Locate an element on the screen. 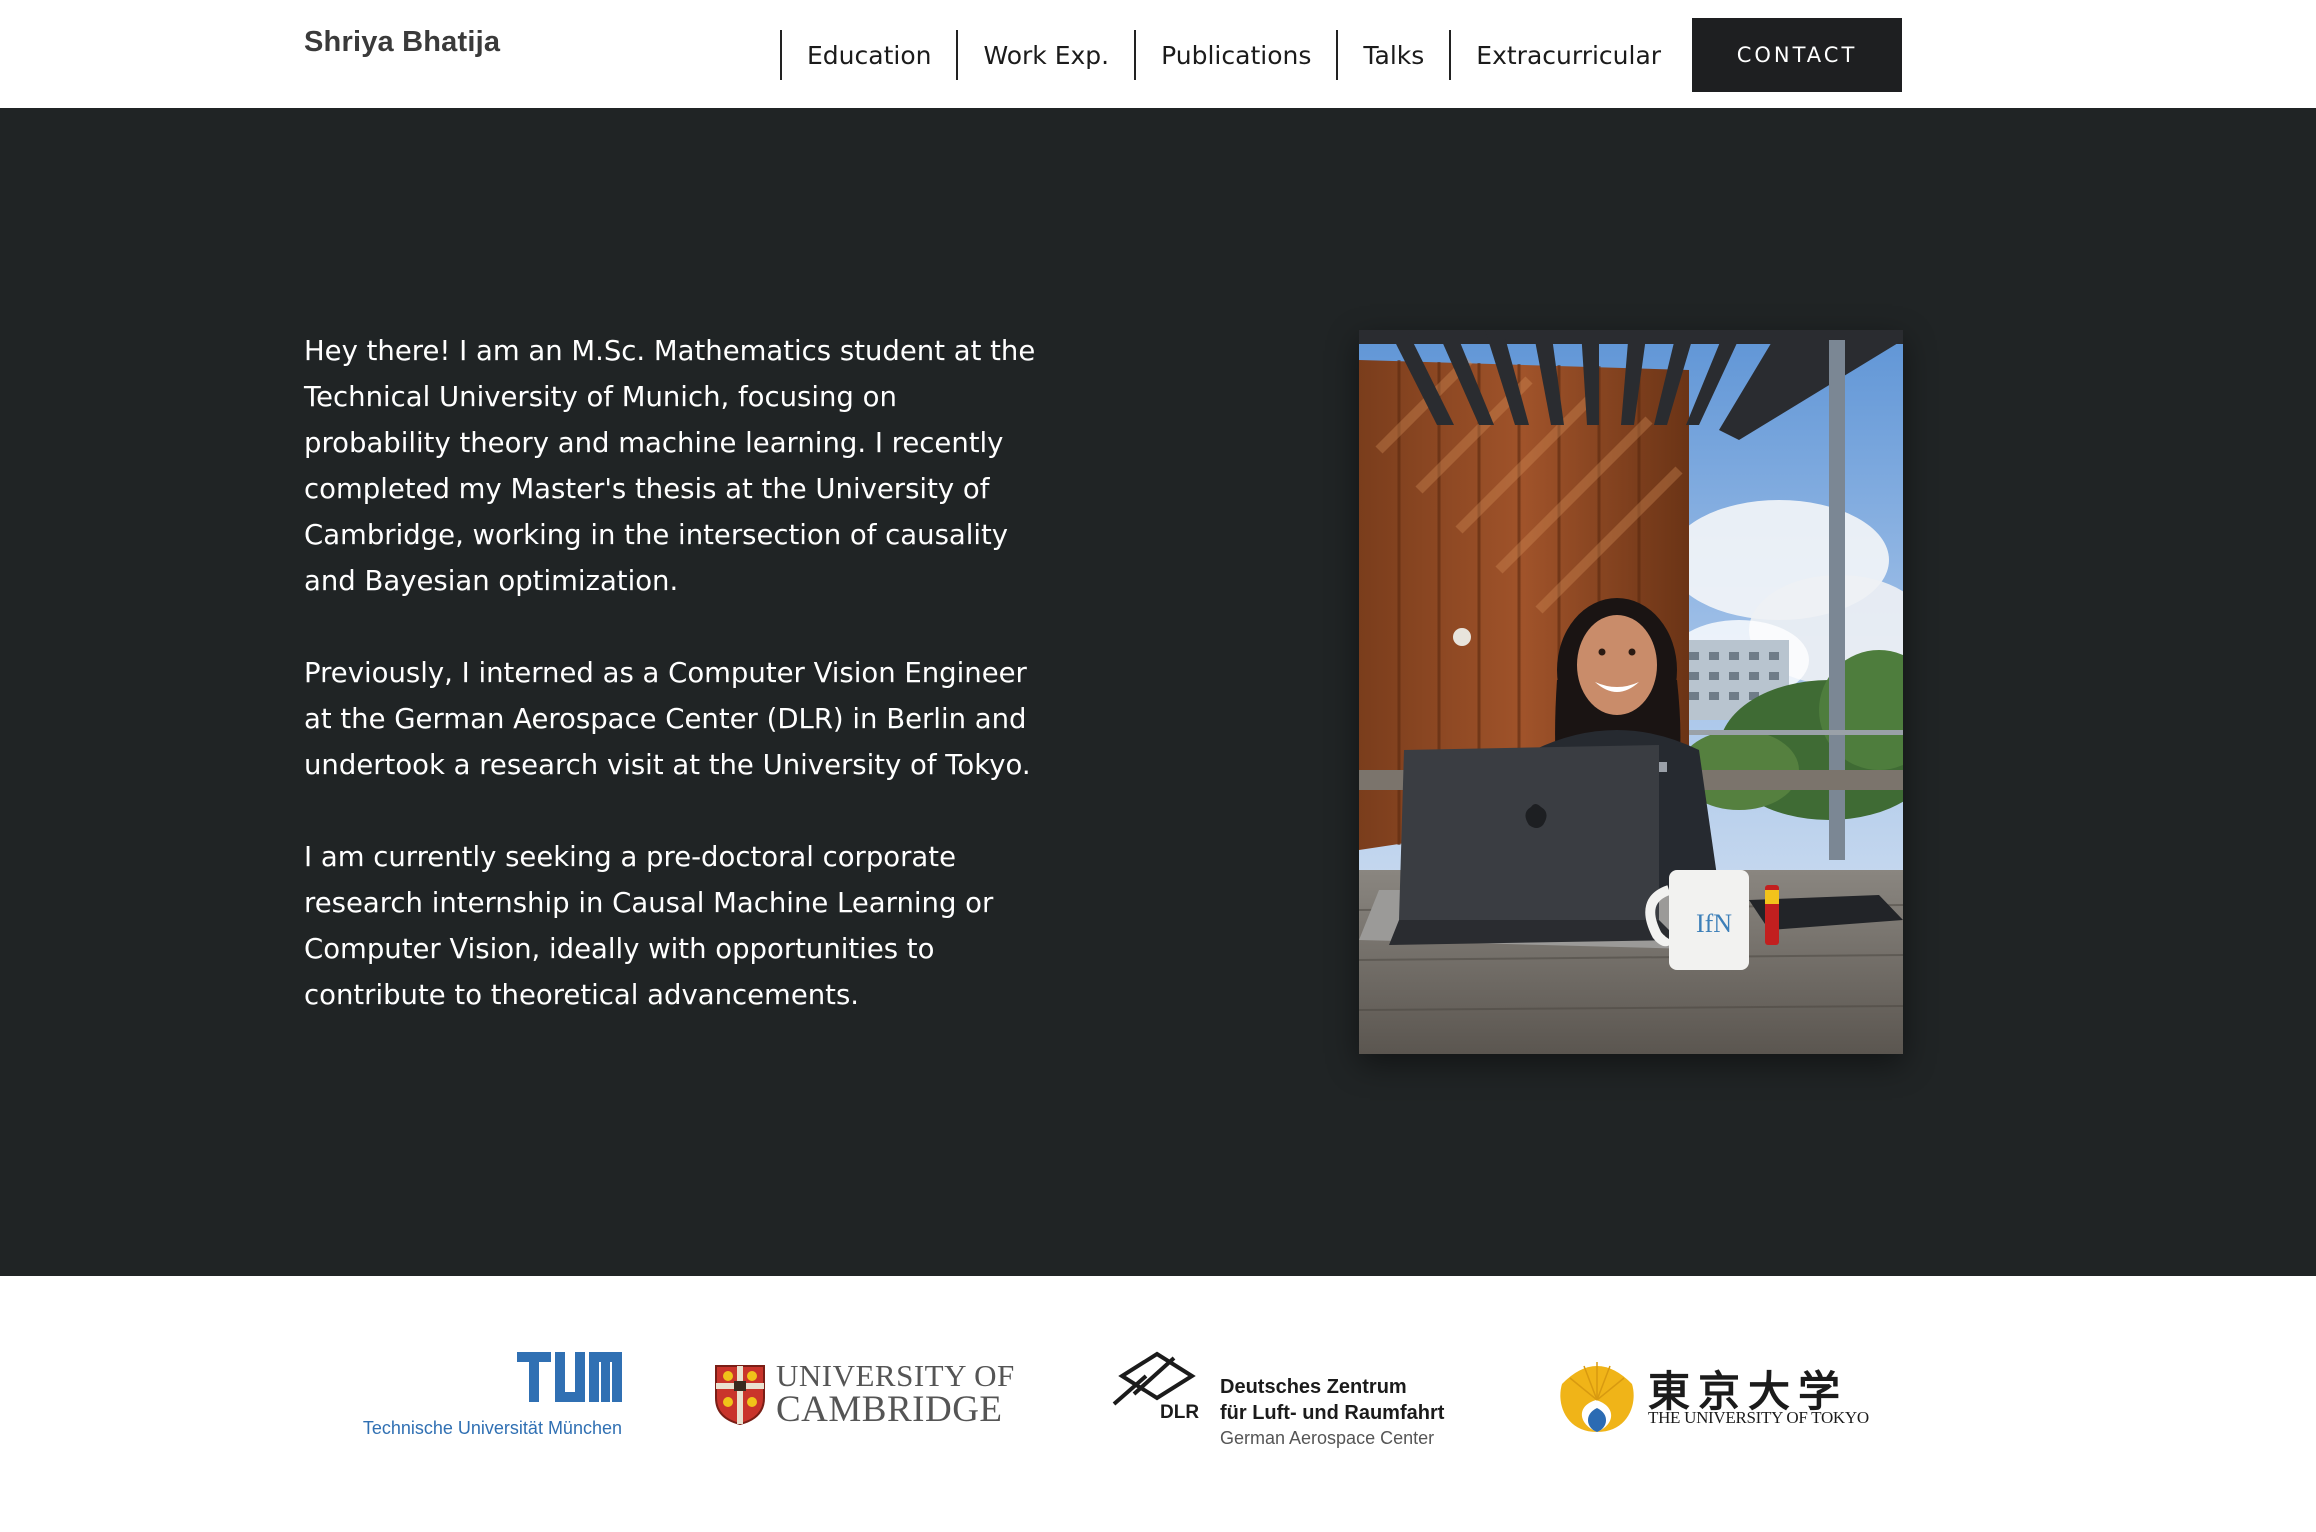  dlr-line1: Deutsches Zentrum is located at coordinates (1313, 1387).